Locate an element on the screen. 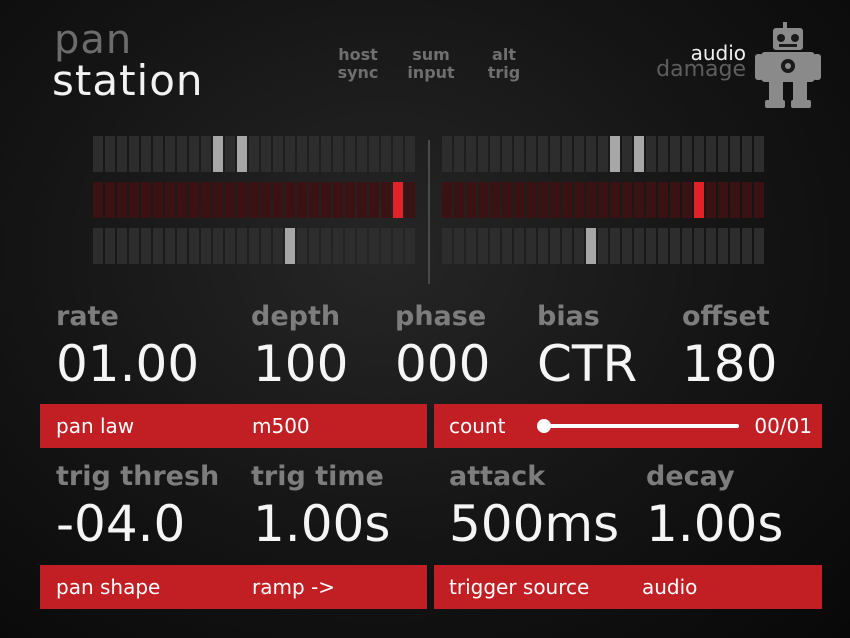 The height and width of the screenshot is (638, 850). count-value: 00/01 is located at coordinates (783, 426).